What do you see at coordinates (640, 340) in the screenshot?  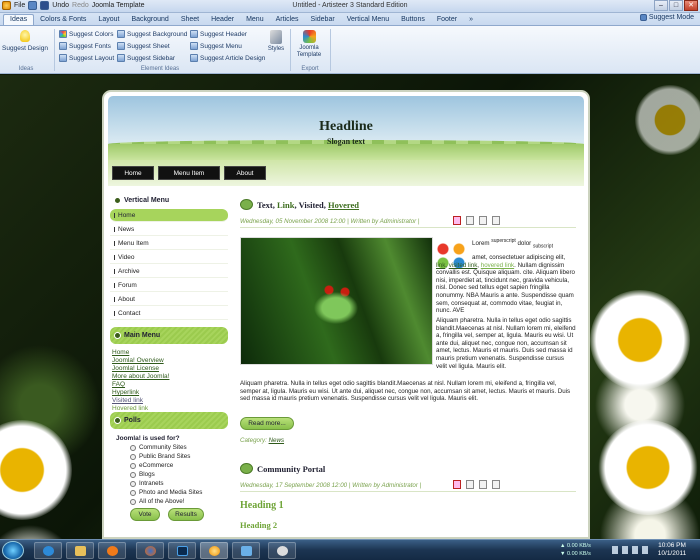 I see `daisy-image` at bounding box center [640, 340].